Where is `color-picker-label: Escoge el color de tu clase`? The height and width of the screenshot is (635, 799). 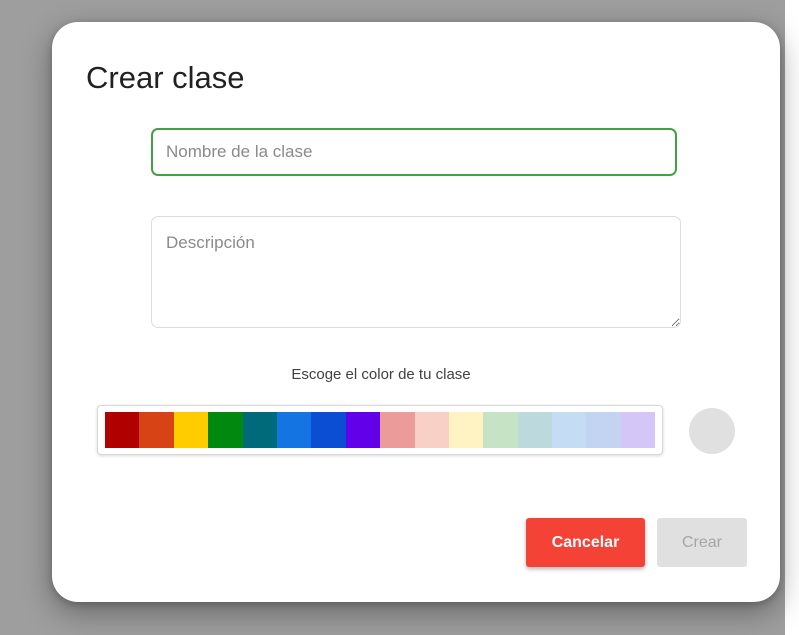
color-picker-label: Escoge el color de tu clase is located at coordinates (381, 374).